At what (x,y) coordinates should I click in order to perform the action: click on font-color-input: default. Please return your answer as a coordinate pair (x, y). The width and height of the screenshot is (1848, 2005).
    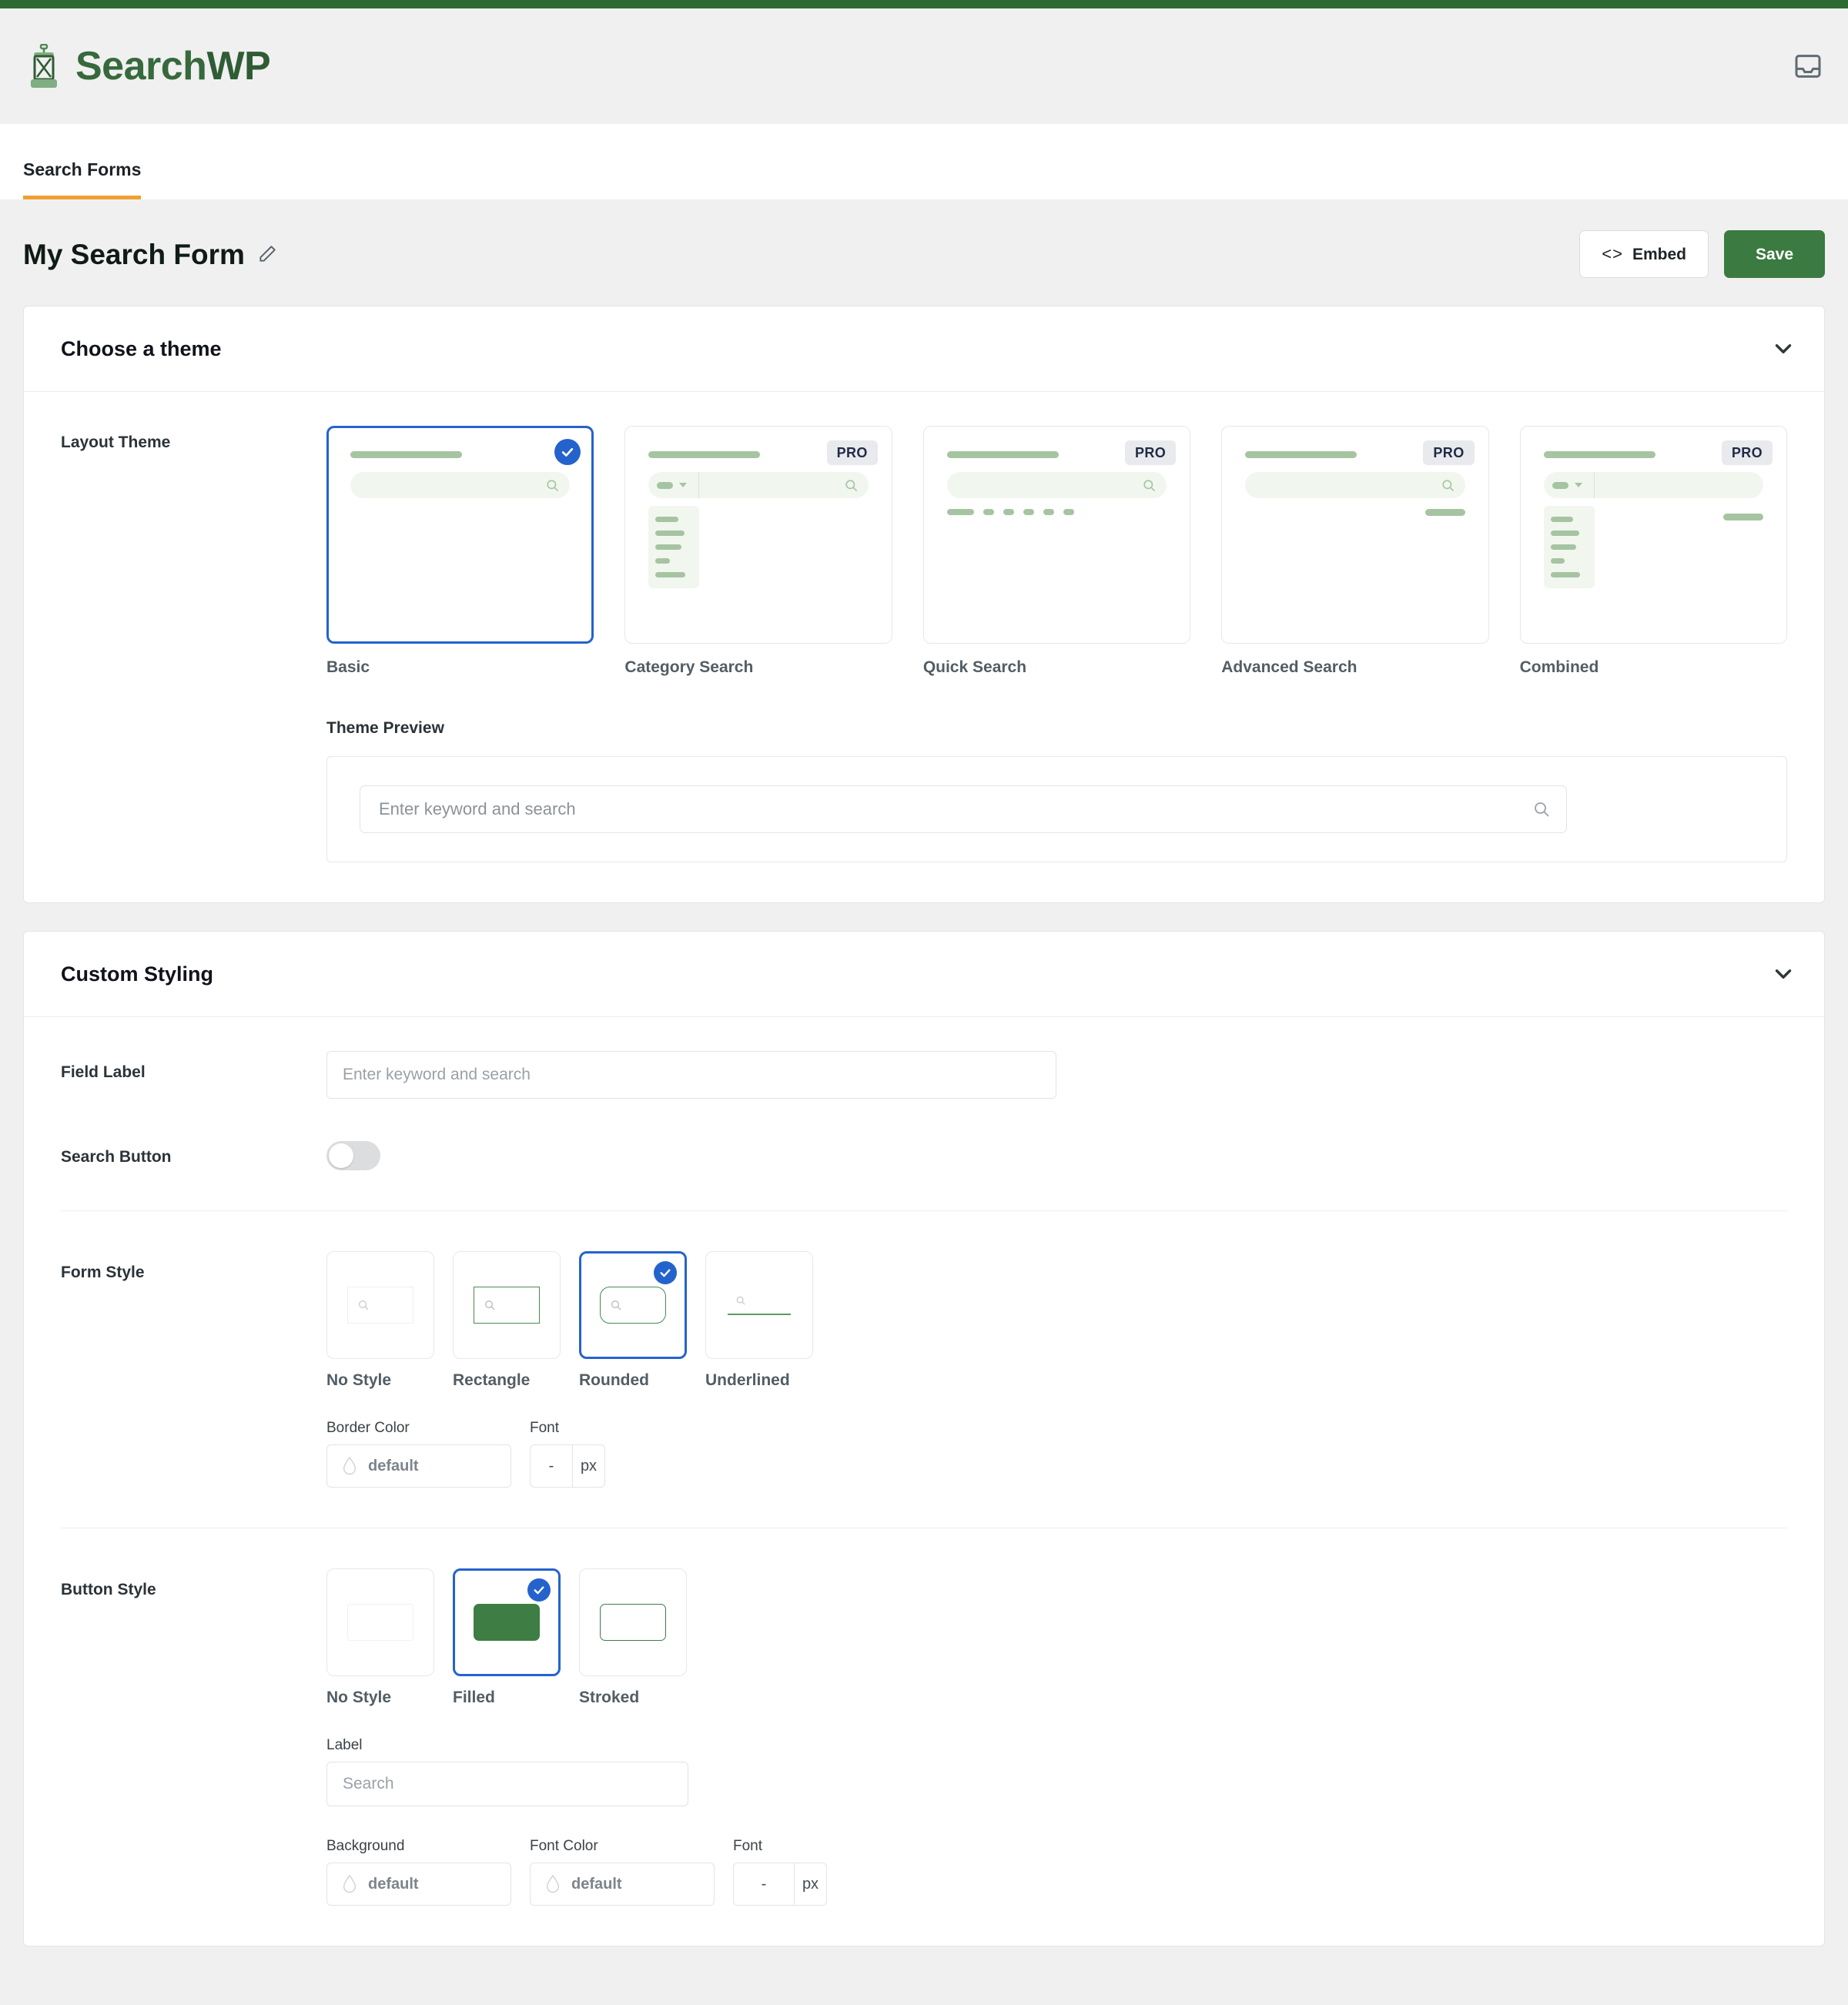
    Looking at the image, I should click on (622, 1884).